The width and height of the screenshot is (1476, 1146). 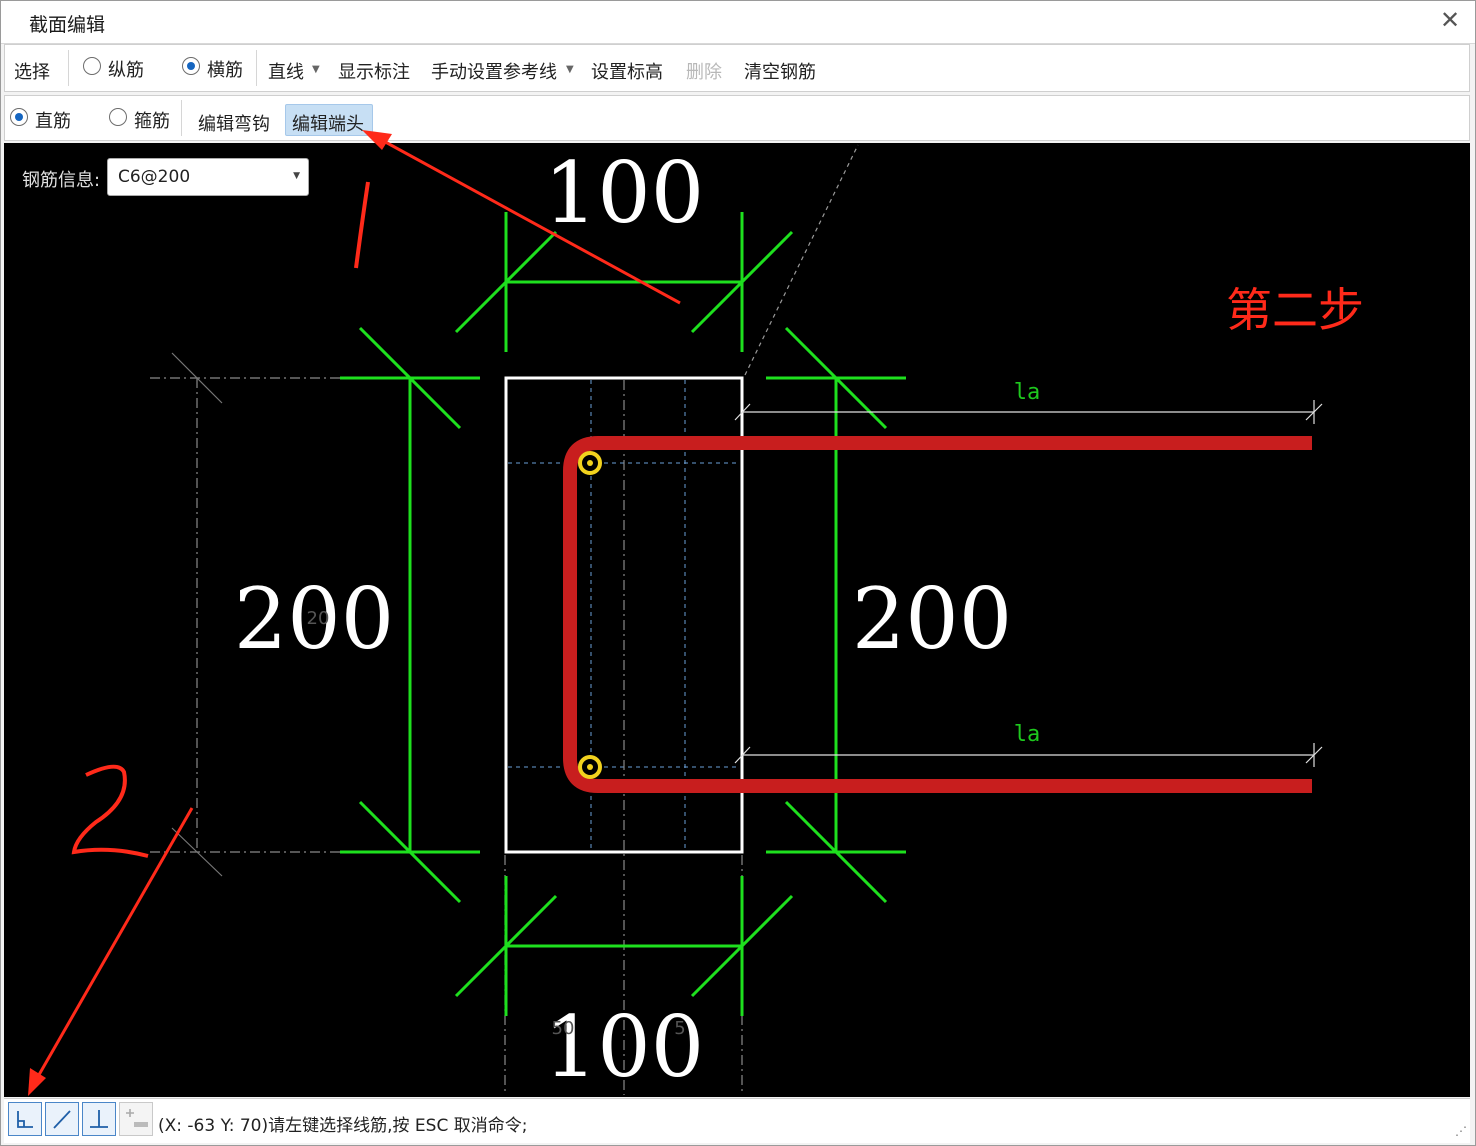 What do you see at coordinates (563, 1028) in the screenshot?
I see `faint-dim-text: 50` at bounding box center [563, 1028].